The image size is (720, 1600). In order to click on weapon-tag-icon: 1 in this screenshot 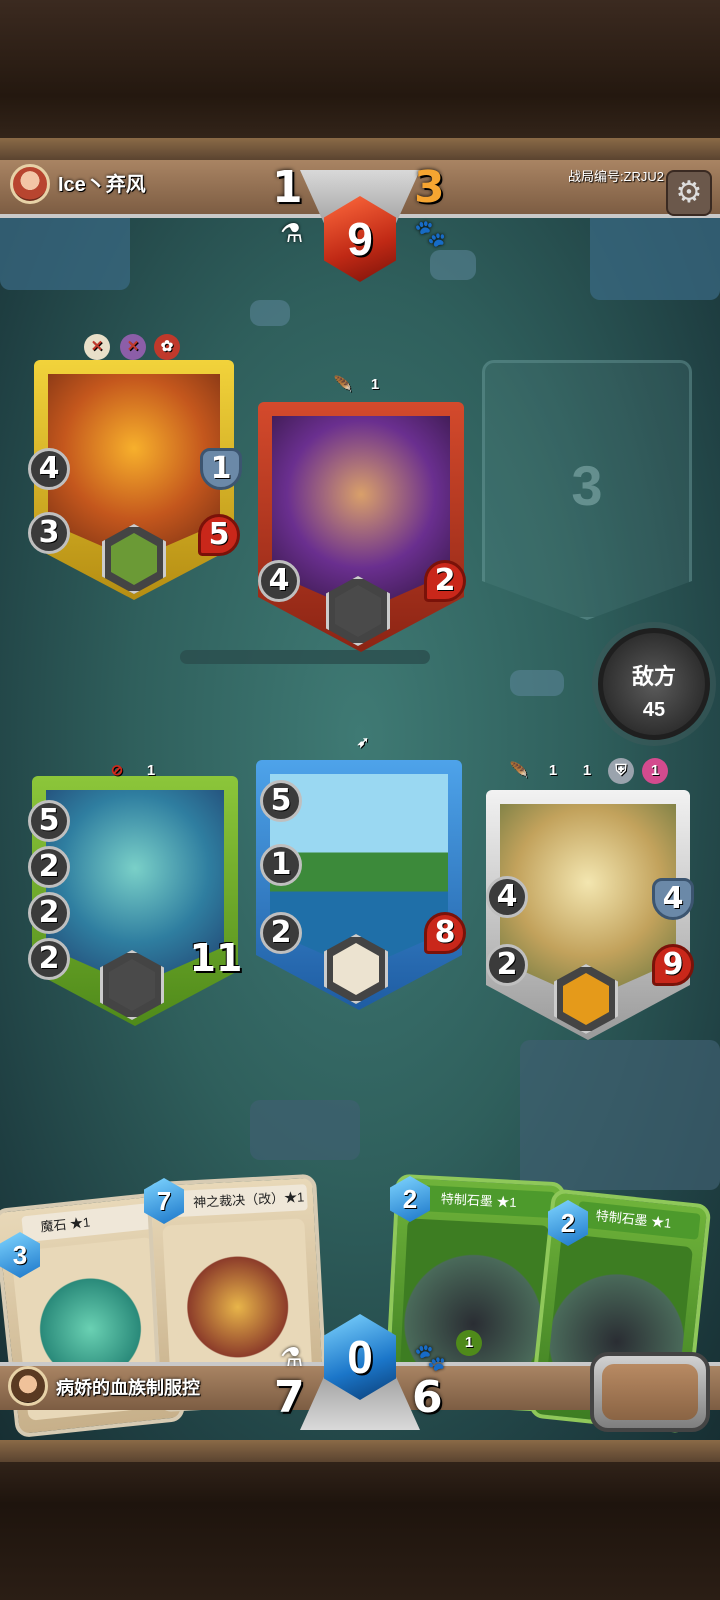, I will do `click(375, 385)`.